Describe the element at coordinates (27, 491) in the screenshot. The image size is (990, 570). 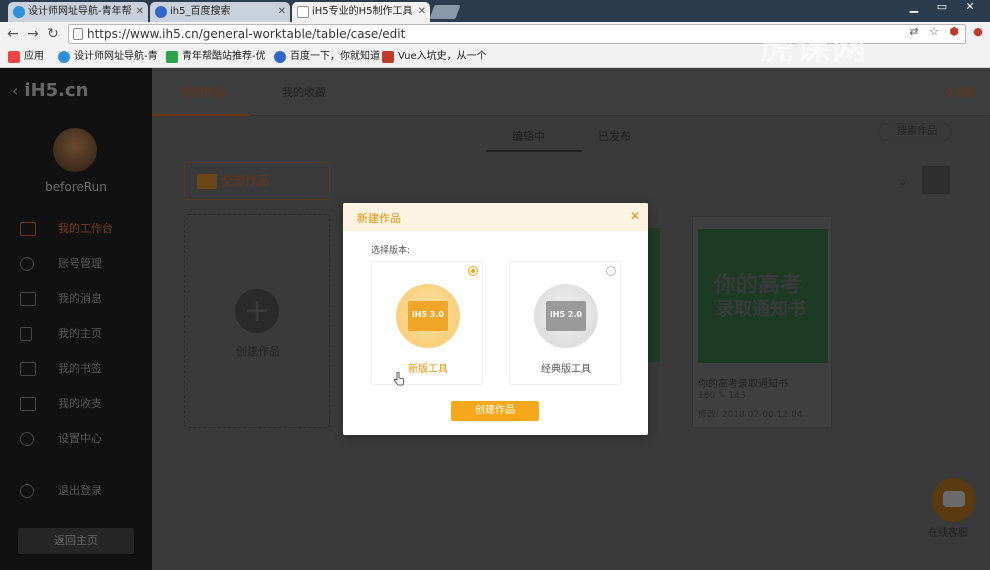
I see `power-icon` at that location.